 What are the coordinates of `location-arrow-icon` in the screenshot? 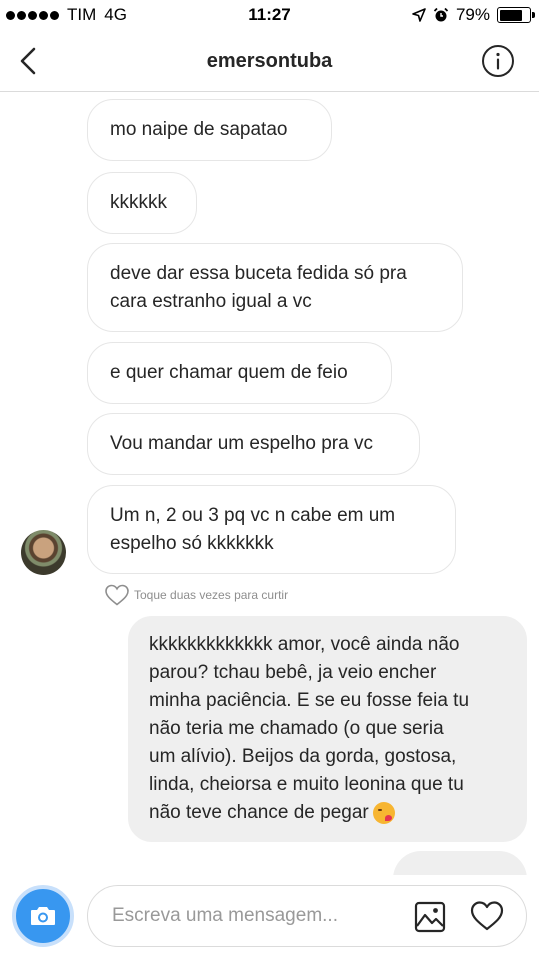 It's located at (419, 15).